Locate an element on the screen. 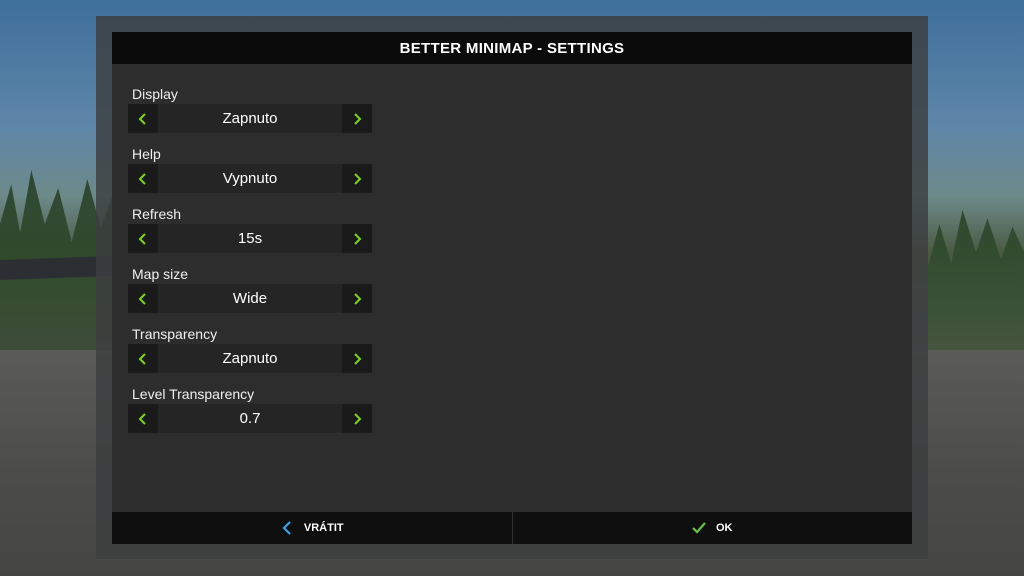  display-next-button is located at coordinates (357, 118).